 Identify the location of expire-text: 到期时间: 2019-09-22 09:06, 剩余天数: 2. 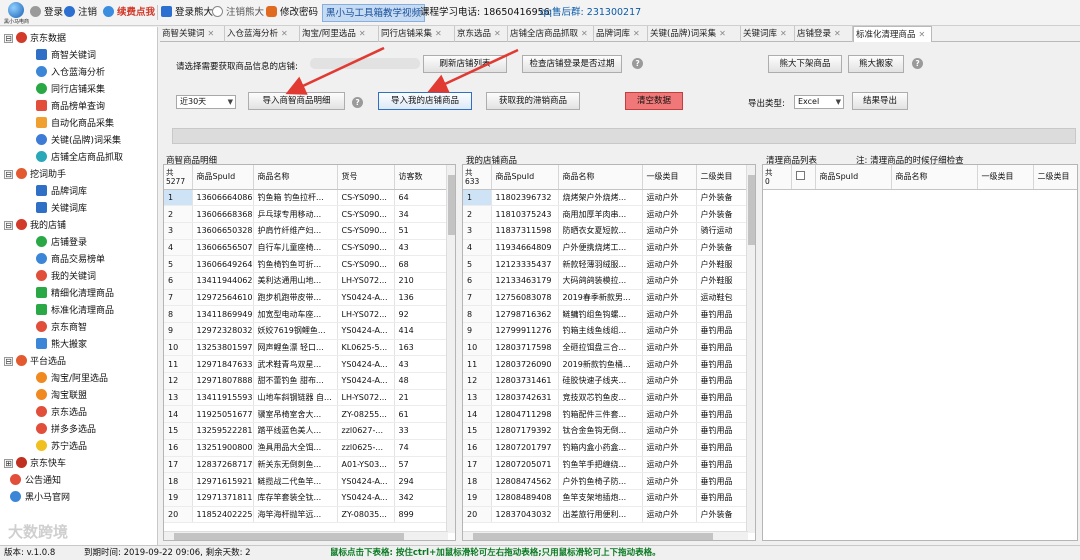
(167, 553).